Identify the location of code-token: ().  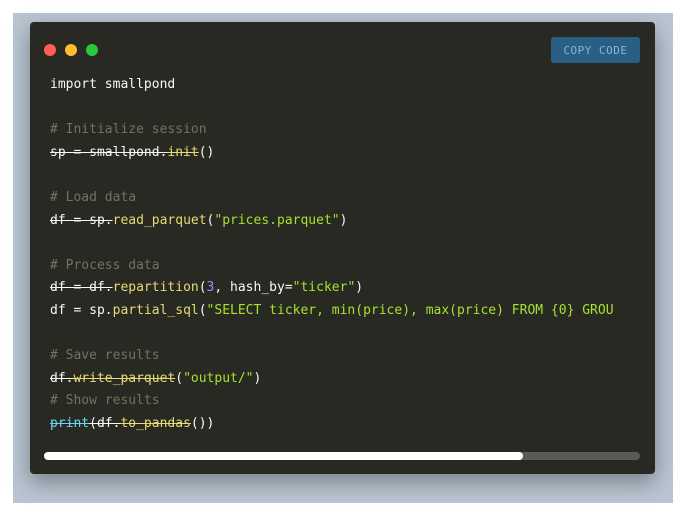
(206, 152).